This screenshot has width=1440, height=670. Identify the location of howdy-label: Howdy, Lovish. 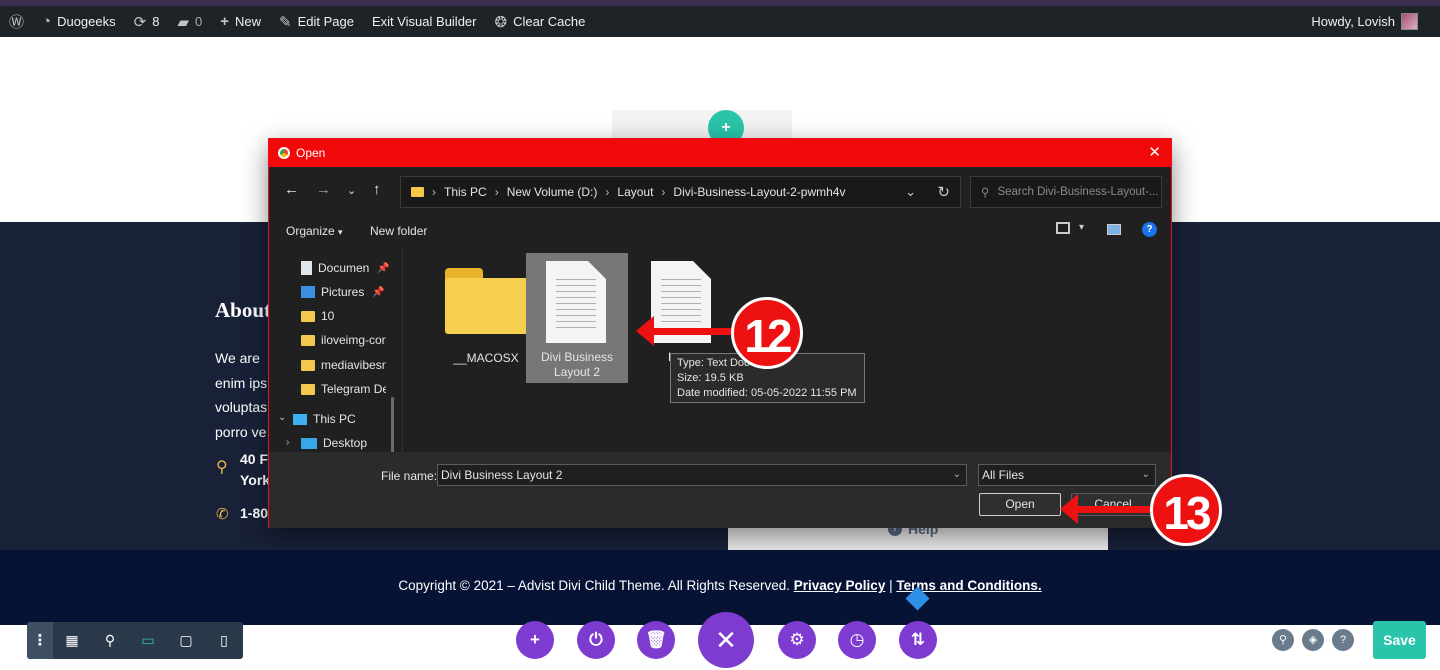
(1353, 21).